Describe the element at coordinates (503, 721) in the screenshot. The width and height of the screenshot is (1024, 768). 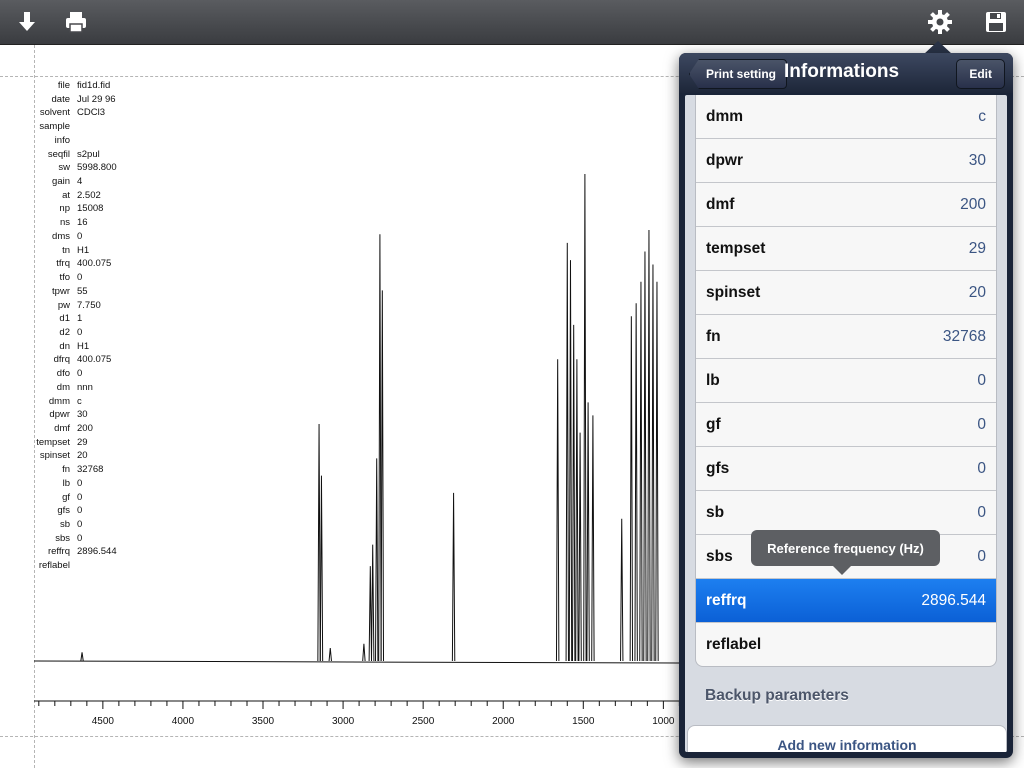
I see `x-axis-tick-label: 2000` at that location.